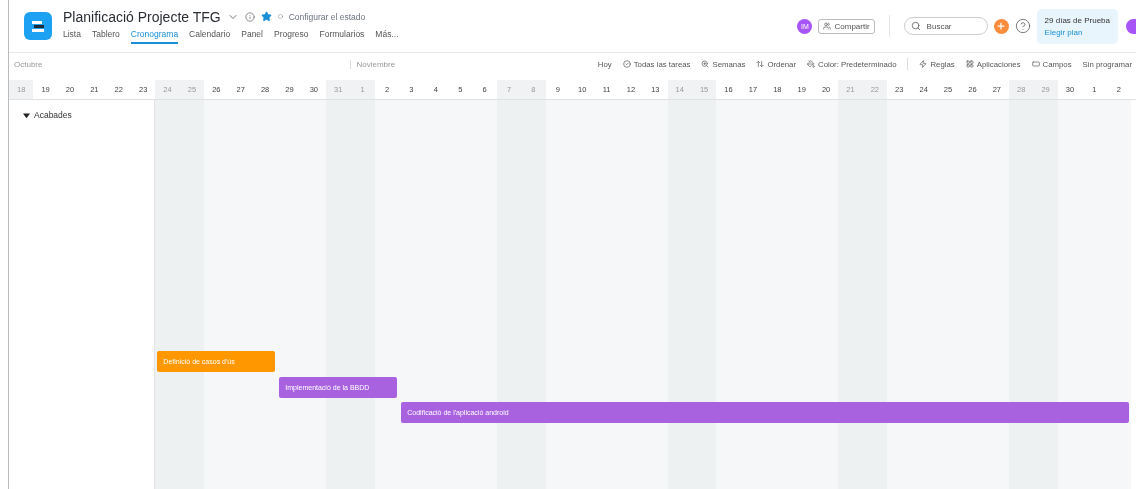 This screenshot has height=489, width=1136. What do you see at coordinates (142, 16) in the screenshot?
I see `project-title: Planificació Projecte TFG` at bounding box center [142, 16].